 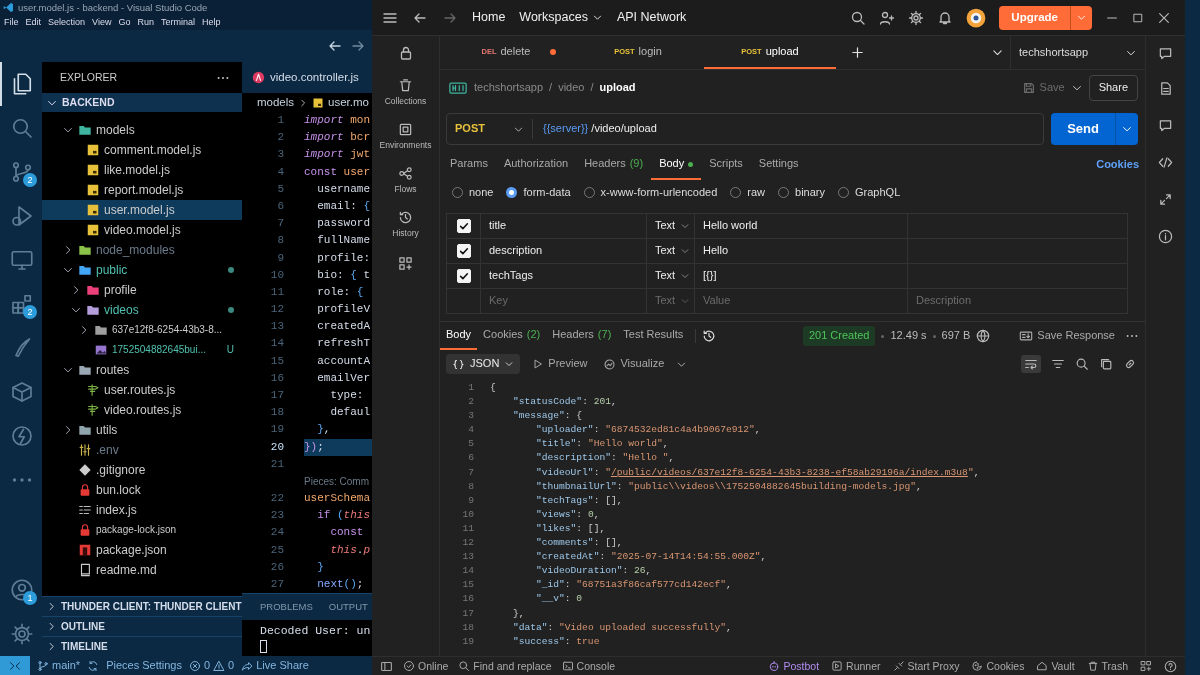 I want to click on sidebar-item: History, so click(x=405, y=224).